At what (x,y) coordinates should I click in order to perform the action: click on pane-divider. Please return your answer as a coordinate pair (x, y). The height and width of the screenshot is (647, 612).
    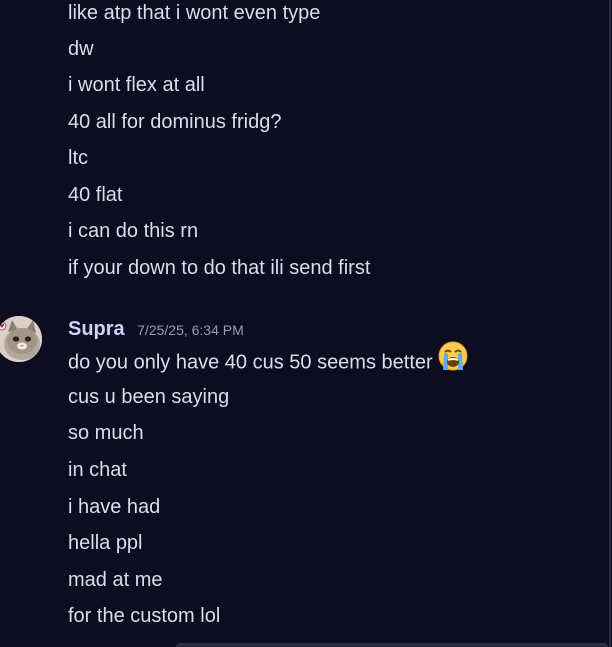
    Looking at the image, I should click on (610, 323).